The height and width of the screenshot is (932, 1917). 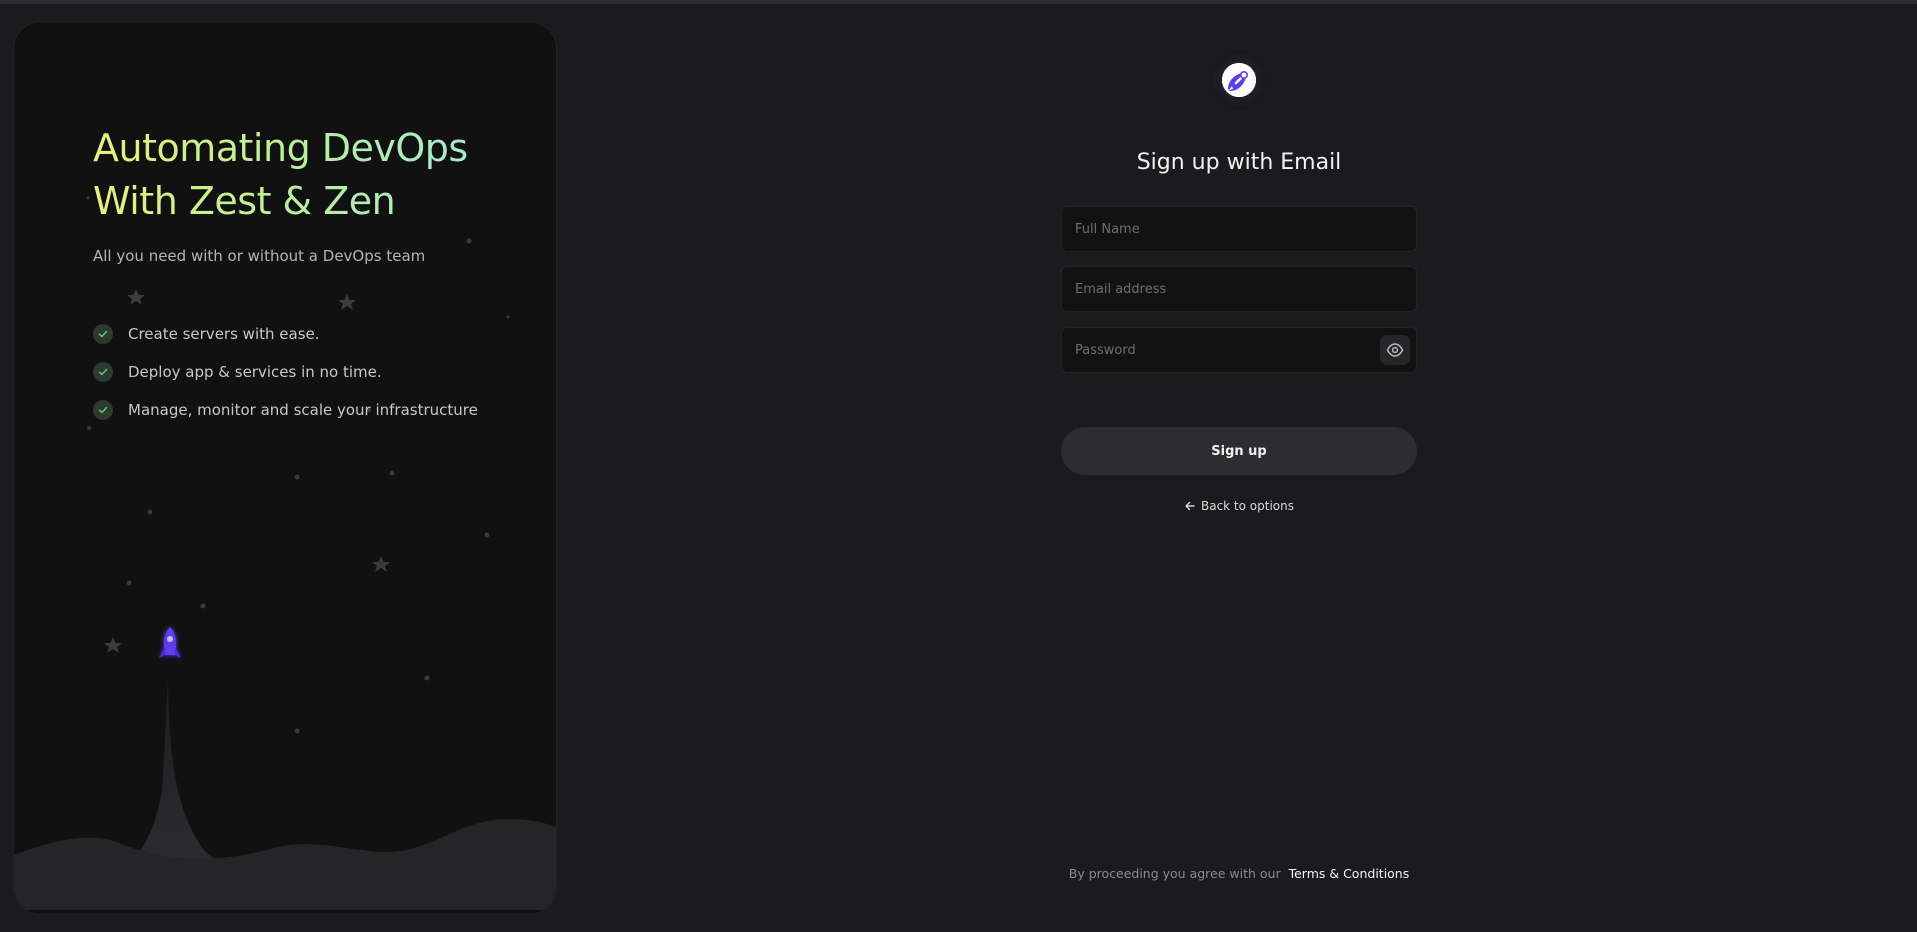 What do you see at coordinates (1239, 80) in the screenshot?
I see `rocket-icon` at bounding box center [1239, 80].